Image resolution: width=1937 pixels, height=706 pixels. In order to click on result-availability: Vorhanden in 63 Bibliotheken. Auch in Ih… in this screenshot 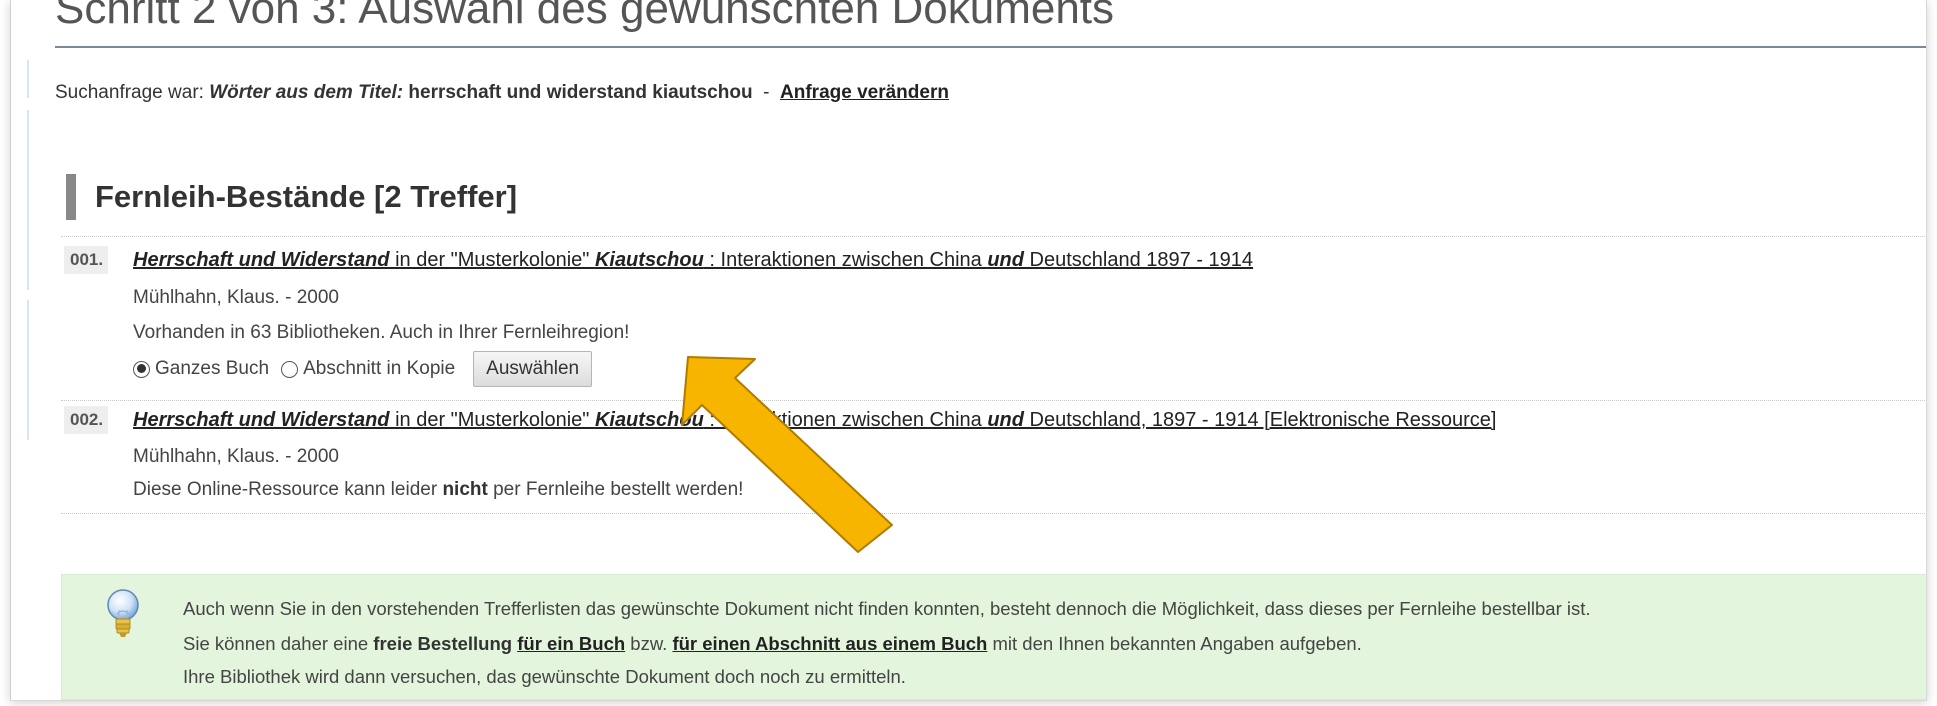, I will do `click(381, 332)`.